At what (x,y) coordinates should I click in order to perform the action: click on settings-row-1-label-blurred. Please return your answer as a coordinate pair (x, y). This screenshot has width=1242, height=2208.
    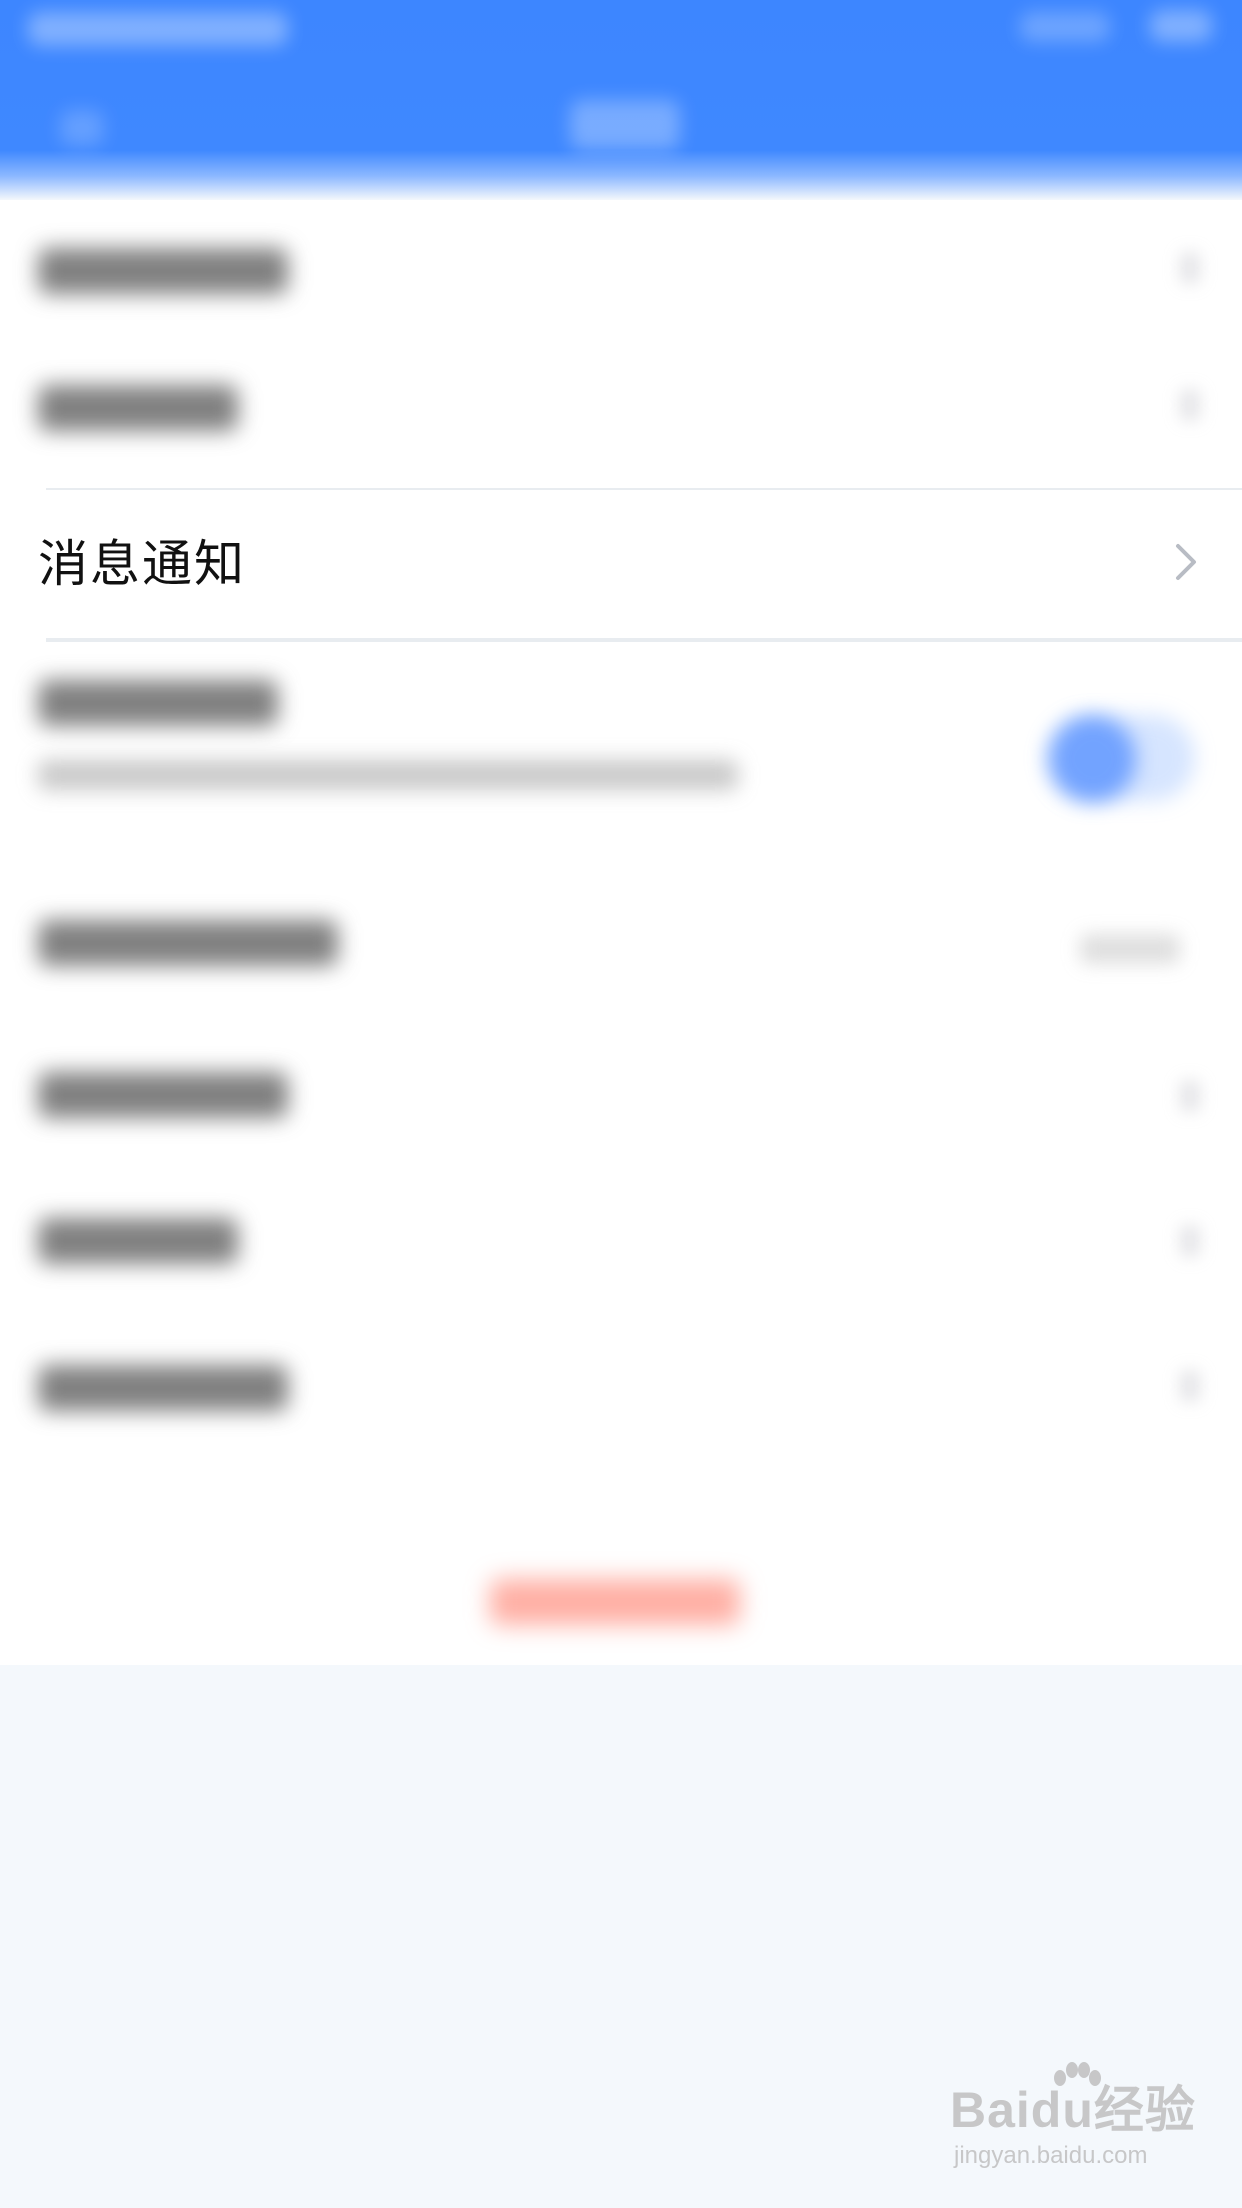
    Looking at the image, I should click on (163, 271).